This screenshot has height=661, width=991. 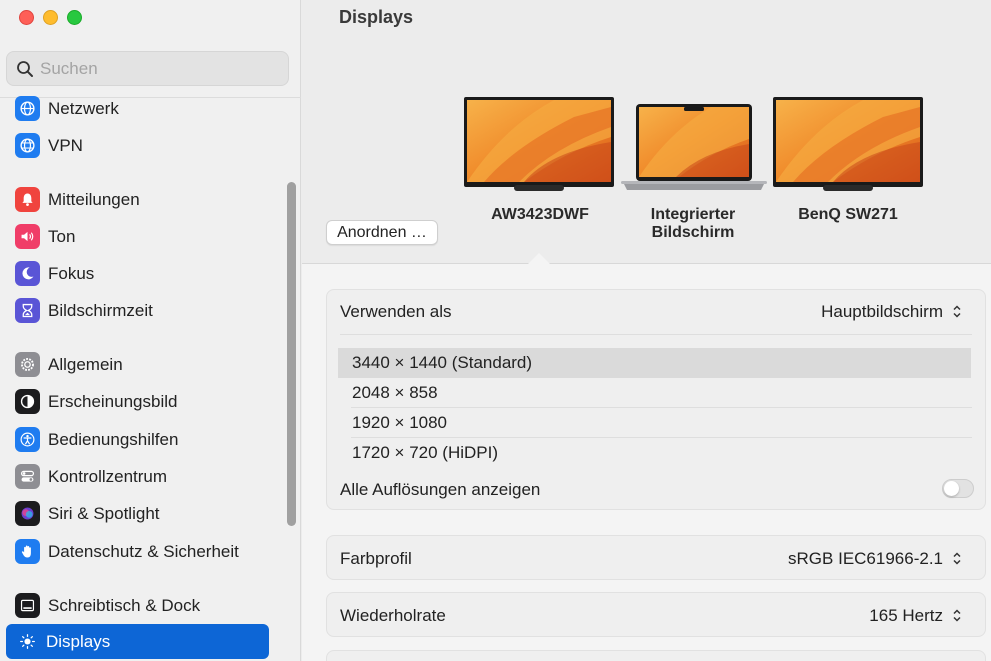 What do you see at coordinates (83, 108) in the screenshot?
I see `sidebar-item-label: Netzwerk` at bounding box center [83, 108].